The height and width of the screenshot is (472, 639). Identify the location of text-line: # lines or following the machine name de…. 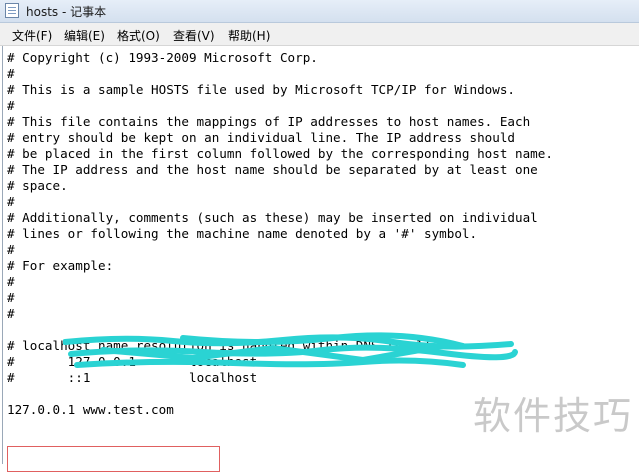
(280, 234).